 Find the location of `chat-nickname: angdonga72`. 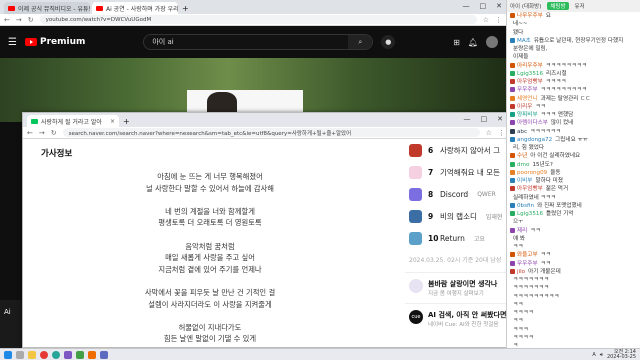

chat-nickname: angdonga72 is located at coordinates (534, 140).